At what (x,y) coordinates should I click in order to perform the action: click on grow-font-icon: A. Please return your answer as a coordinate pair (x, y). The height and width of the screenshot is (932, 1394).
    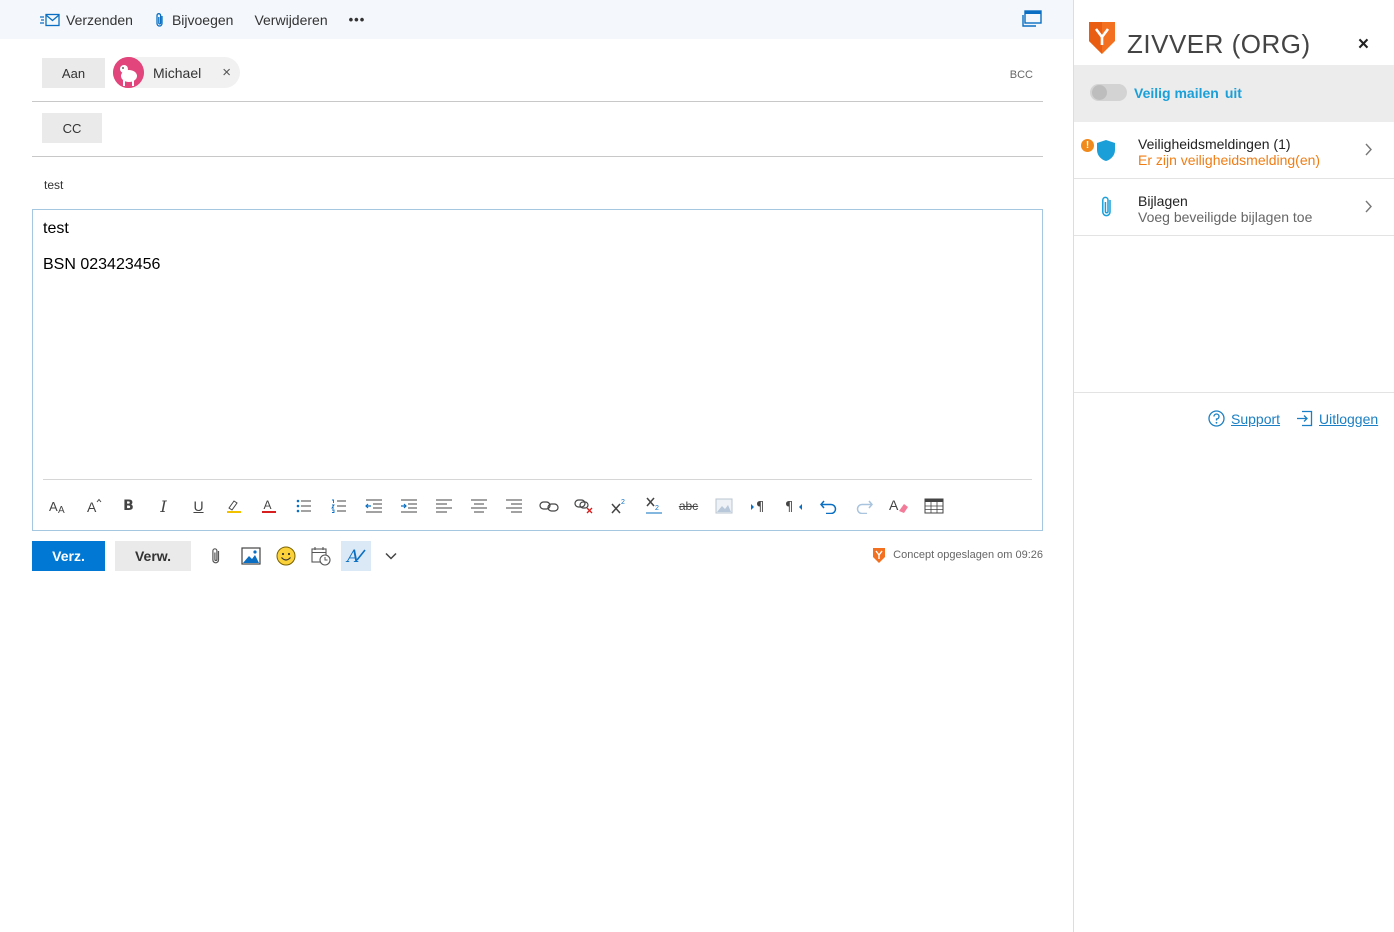
    Looking at the image, I should click on (93, 506).